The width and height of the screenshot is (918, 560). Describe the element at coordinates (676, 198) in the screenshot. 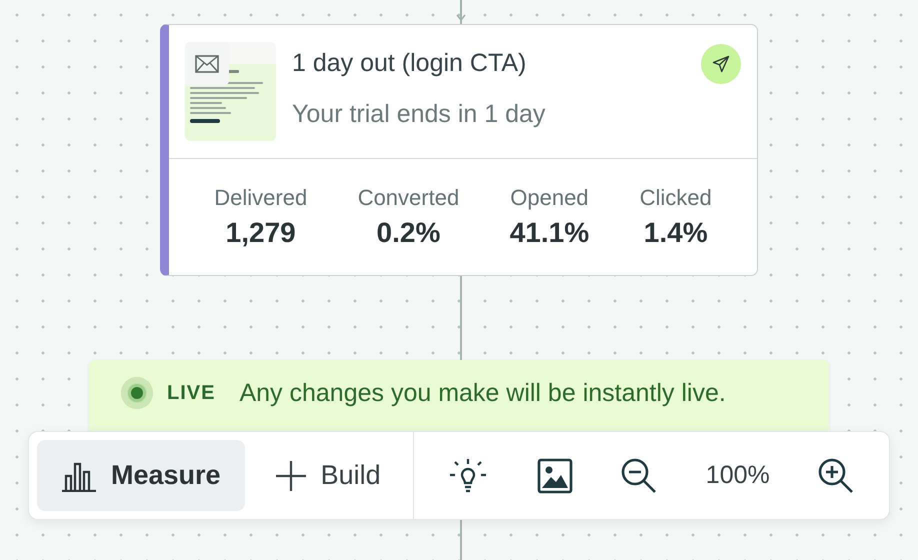

I see `stat-label: Clicked` at that location.